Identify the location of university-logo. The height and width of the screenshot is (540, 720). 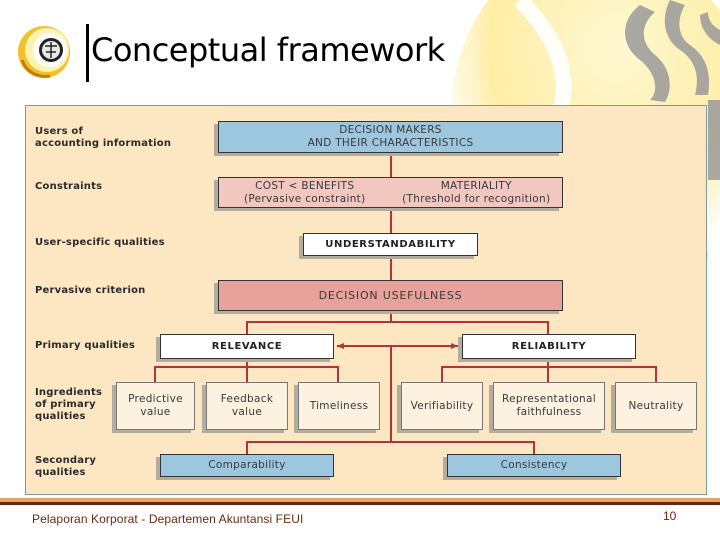
(44, 52).